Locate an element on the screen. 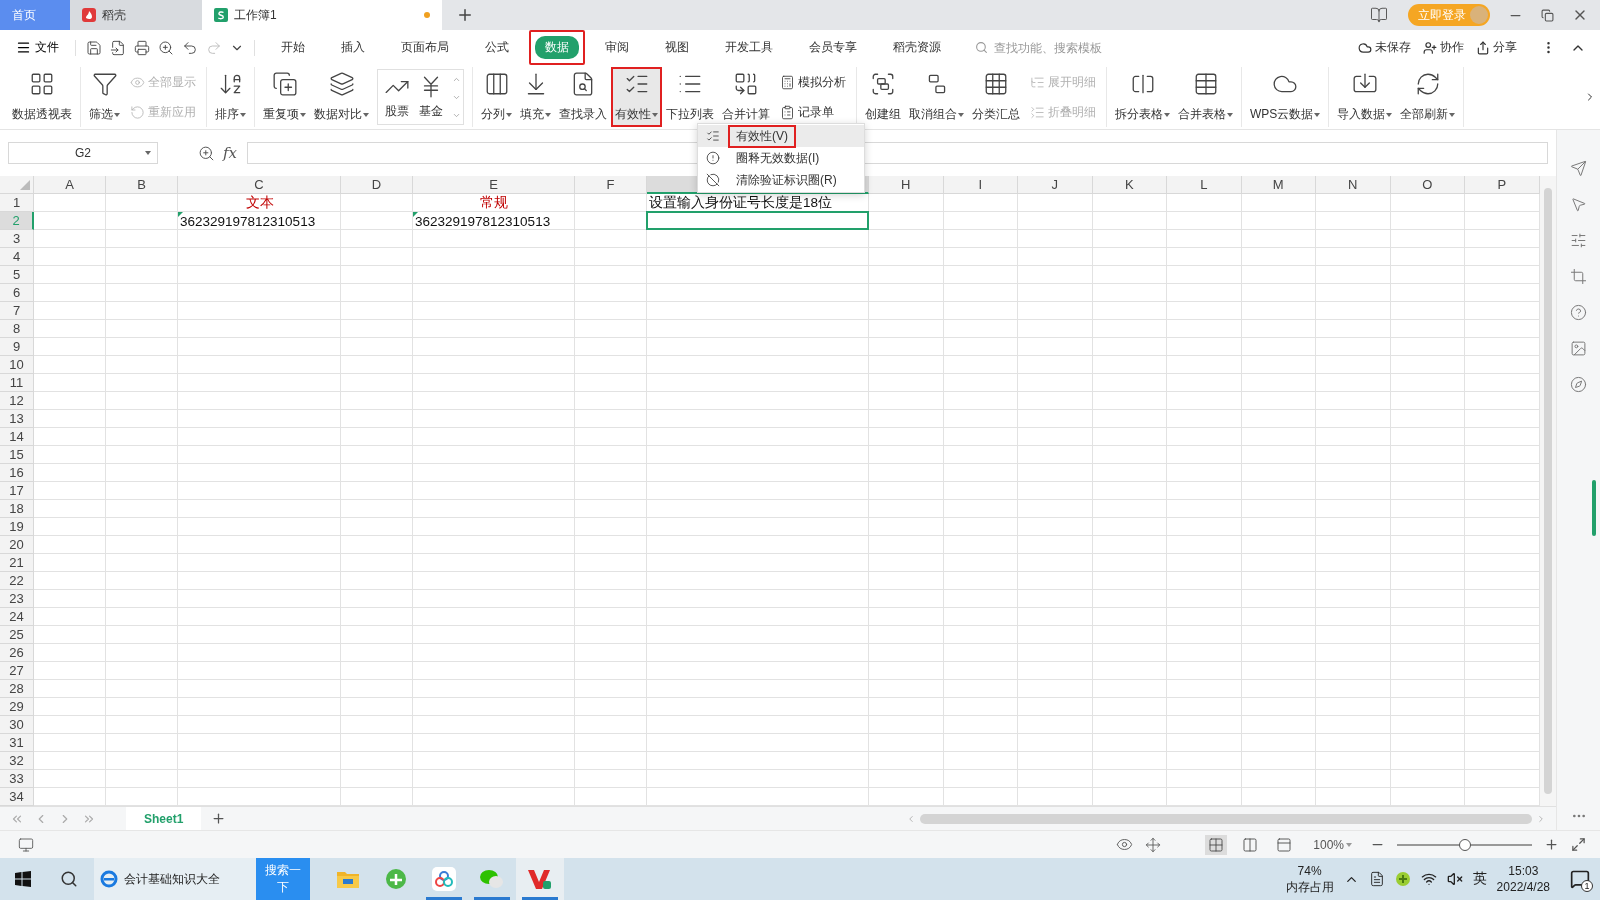 The height and width of the screenshot is (900, 1600). ribbon-button: 下拉列表 is located at coordinates (690, 97).